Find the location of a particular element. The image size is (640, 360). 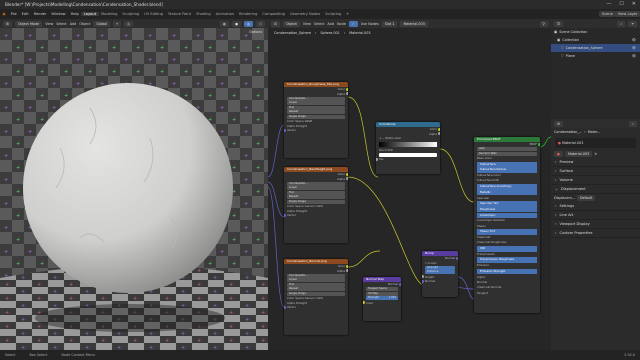

extension-dropdown: Repeat is located at coordinates (316, 289).